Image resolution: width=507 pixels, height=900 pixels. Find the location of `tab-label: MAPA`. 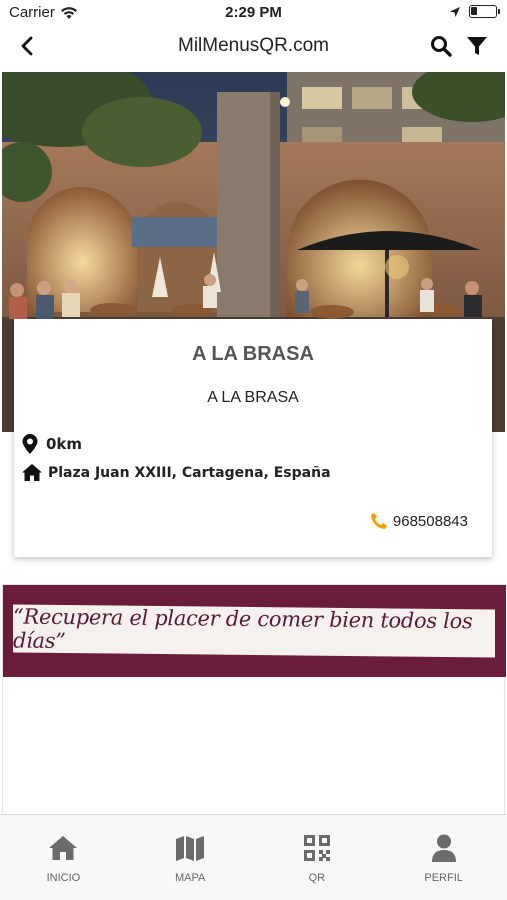

tab-label: MAPA is located at coordinates (190, 878).